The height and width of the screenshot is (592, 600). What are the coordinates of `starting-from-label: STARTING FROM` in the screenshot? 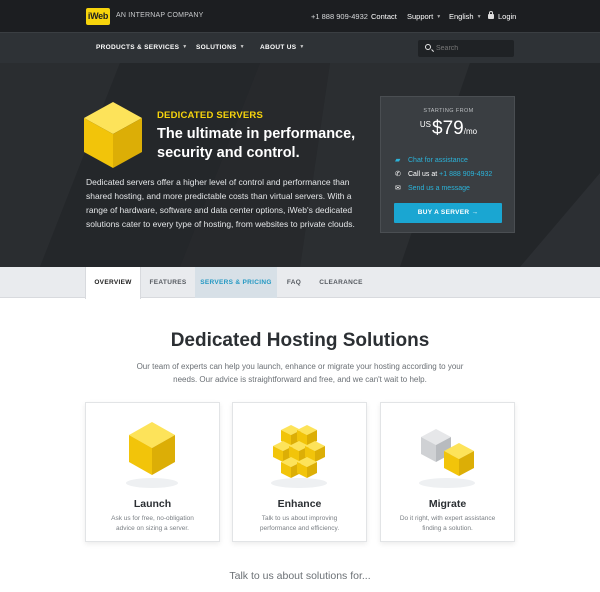 It's located at (448, 111).